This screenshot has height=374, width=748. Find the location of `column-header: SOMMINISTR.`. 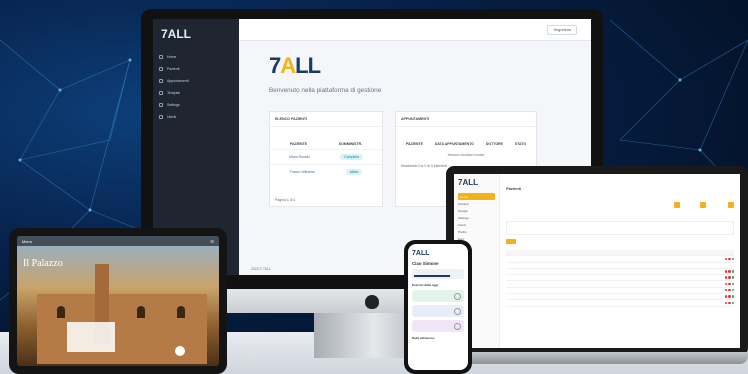

column-header: SOMMINISTR. is located at coordinates (350, 144).